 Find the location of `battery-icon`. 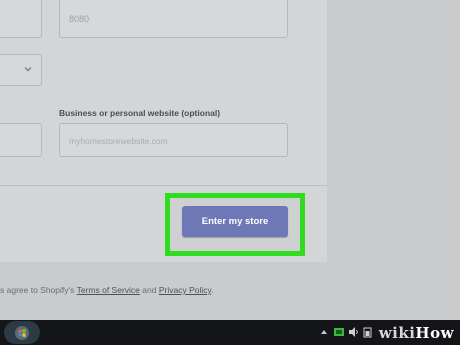

battery-icon is located at coordinates (368, 332).